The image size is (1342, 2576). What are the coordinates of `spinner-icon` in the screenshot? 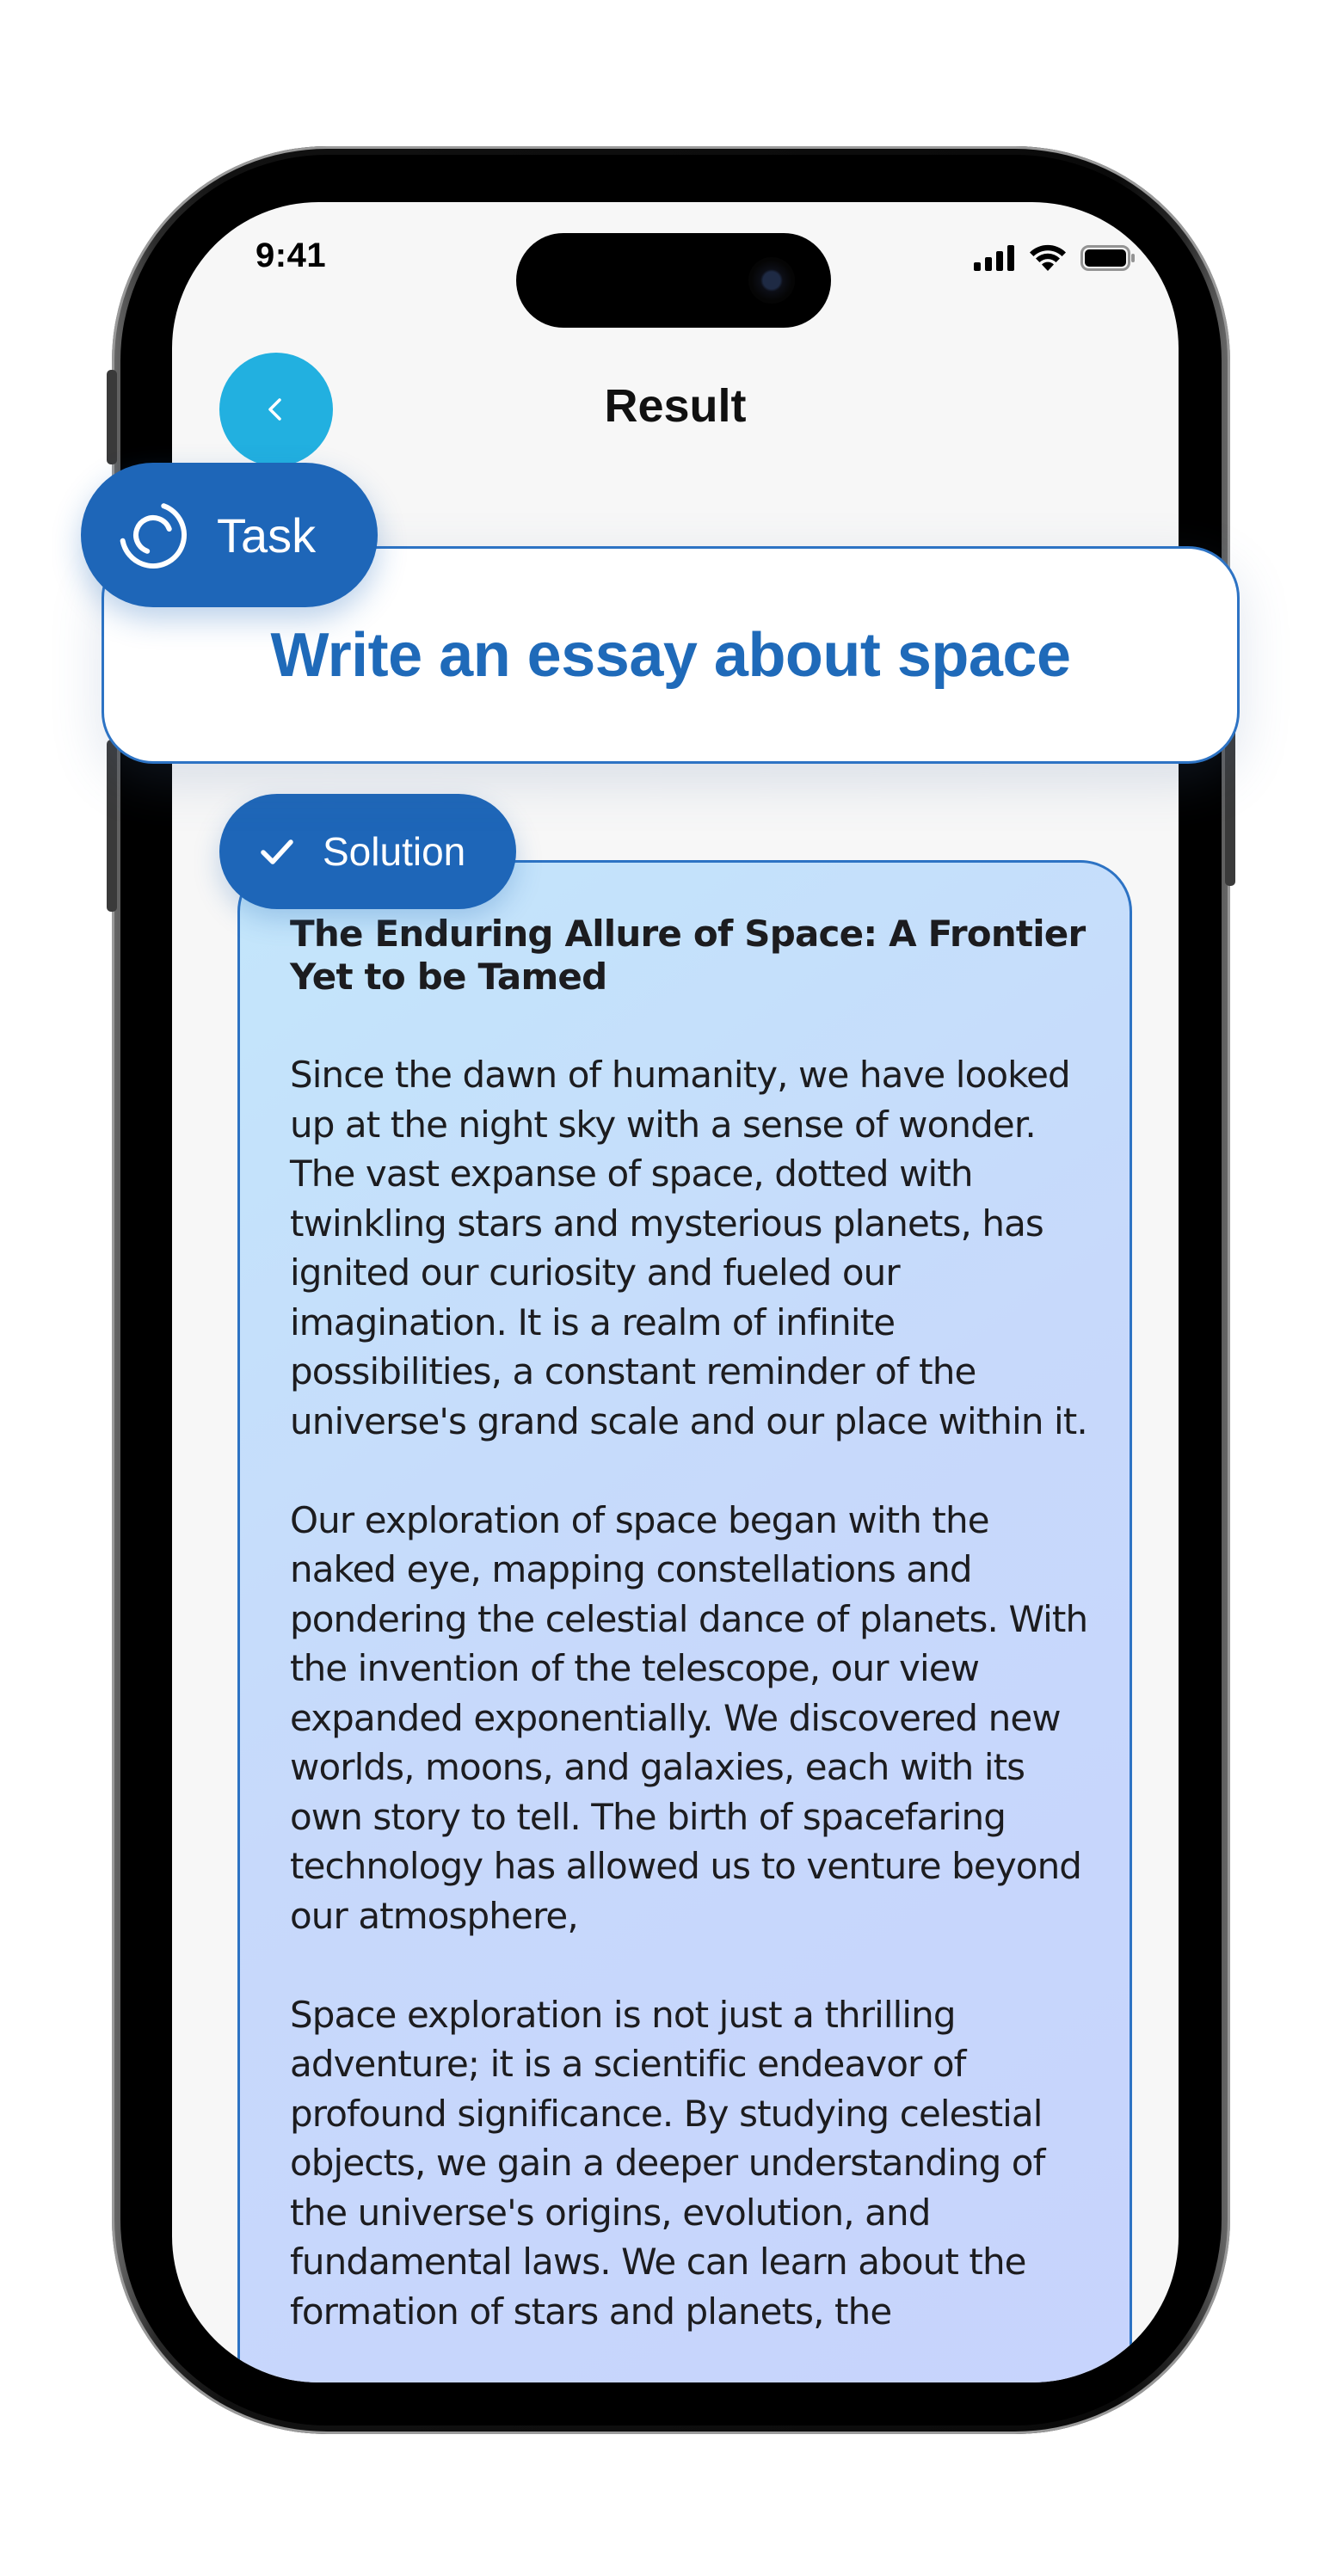 It's located at (154, 535).